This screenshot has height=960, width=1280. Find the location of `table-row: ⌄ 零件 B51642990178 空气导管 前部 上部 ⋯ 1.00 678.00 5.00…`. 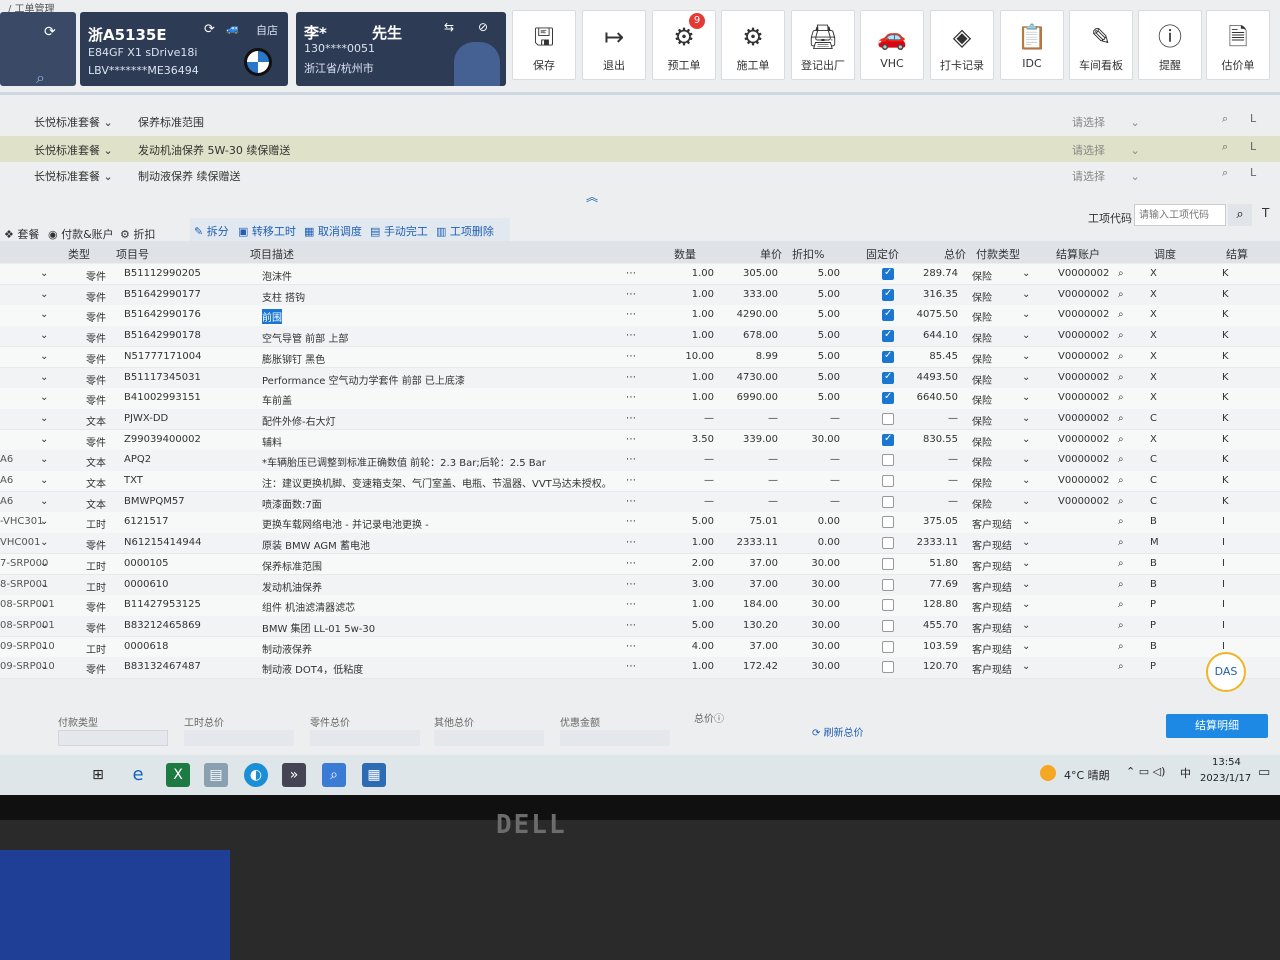

table-row: ⌄ 零件 B51642990178 空气导管 前部 上部 ⋯ 1.00 678.00 5.00… is located at coordinates (640, 337).